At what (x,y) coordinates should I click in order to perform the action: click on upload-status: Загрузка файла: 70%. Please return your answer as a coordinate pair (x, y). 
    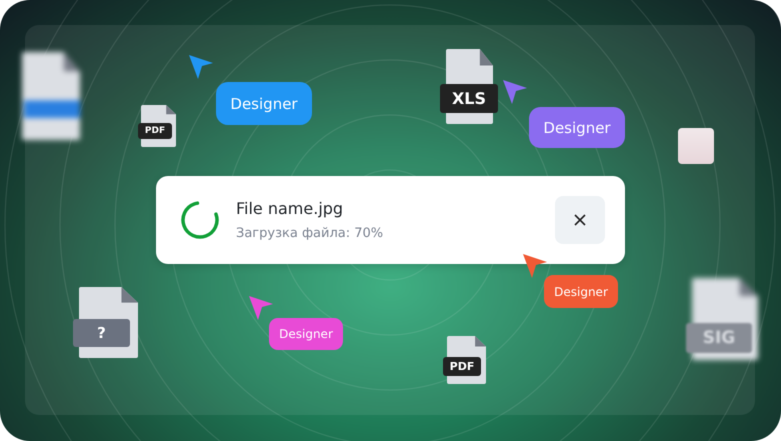
    Looking at the image, I should click on (310, 233).